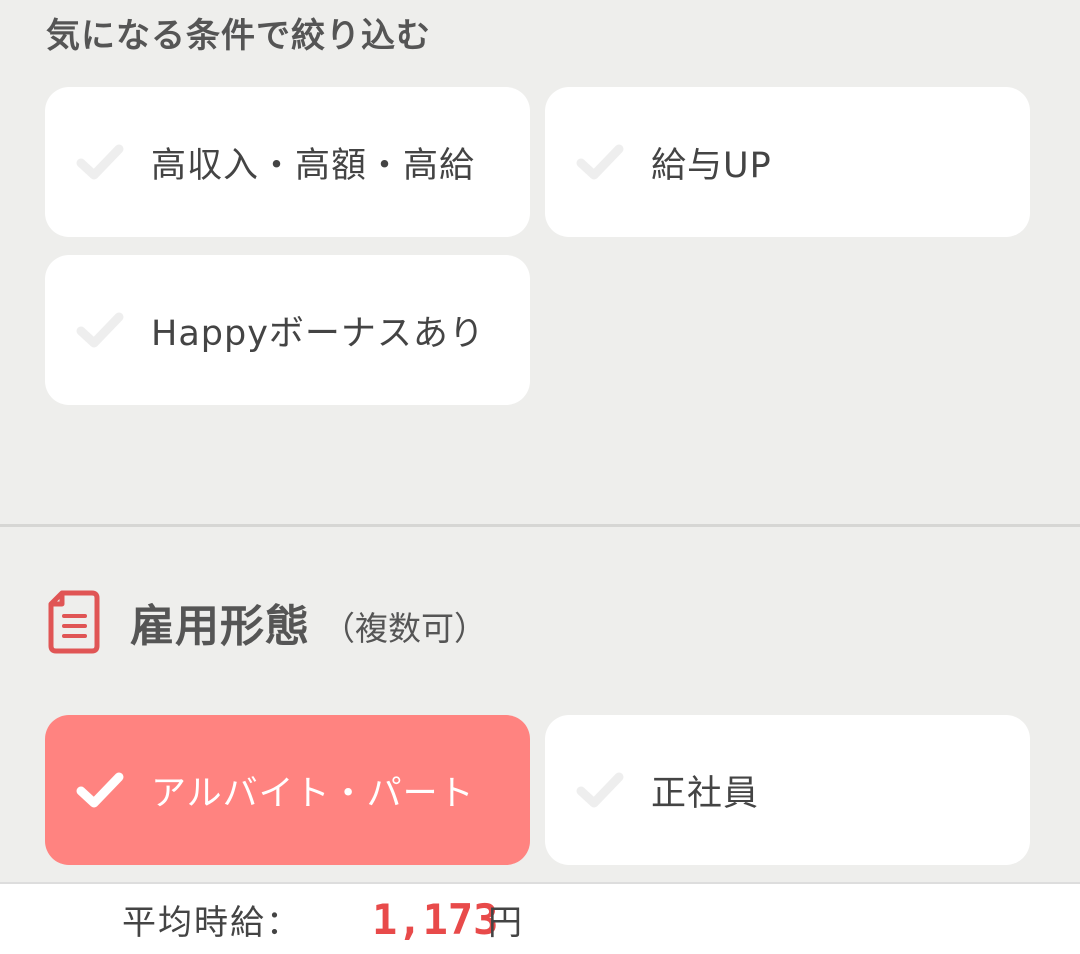  I want to click on option-high-income: 高収入・高額・高給, so click(287, 162).